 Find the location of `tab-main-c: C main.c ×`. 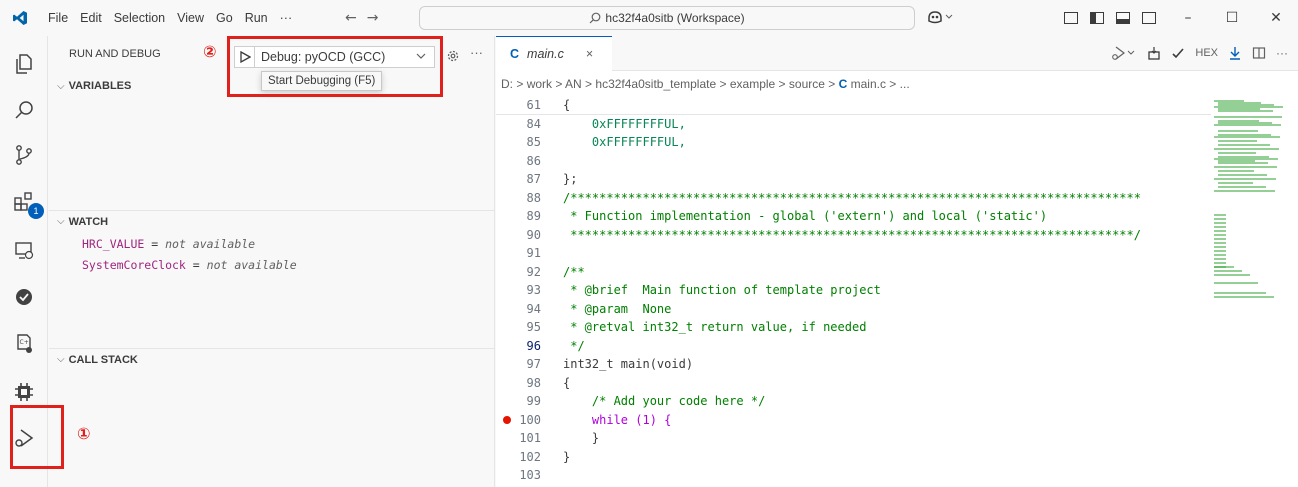

tab-main-c: C main.c × is located at coordinates (554, 53).